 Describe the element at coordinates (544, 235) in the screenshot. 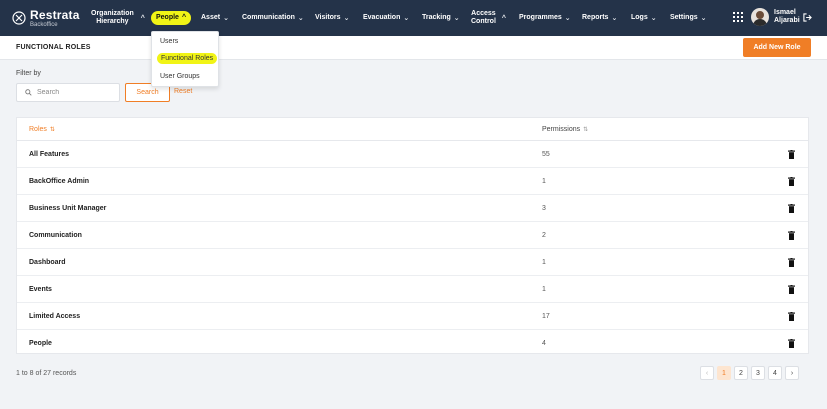

I see `permission-count: 2` at that location.